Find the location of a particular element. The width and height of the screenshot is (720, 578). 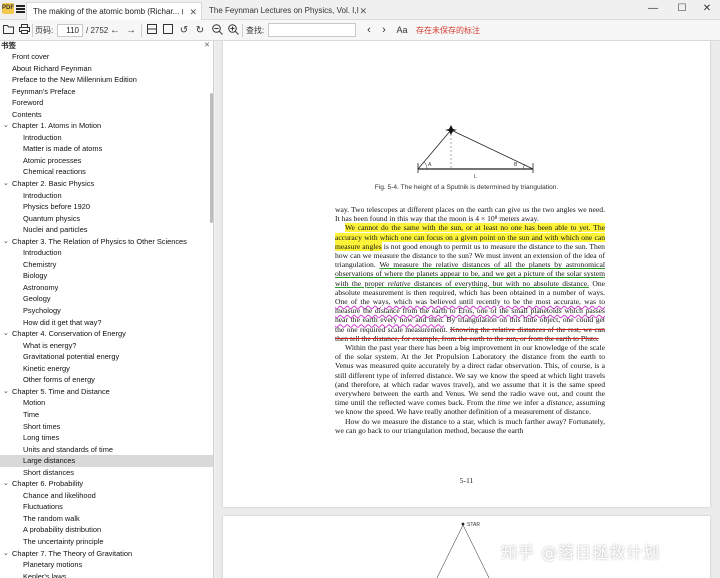

bookmark-subitem: Units and standards of time is located at coordinates (106, 450).